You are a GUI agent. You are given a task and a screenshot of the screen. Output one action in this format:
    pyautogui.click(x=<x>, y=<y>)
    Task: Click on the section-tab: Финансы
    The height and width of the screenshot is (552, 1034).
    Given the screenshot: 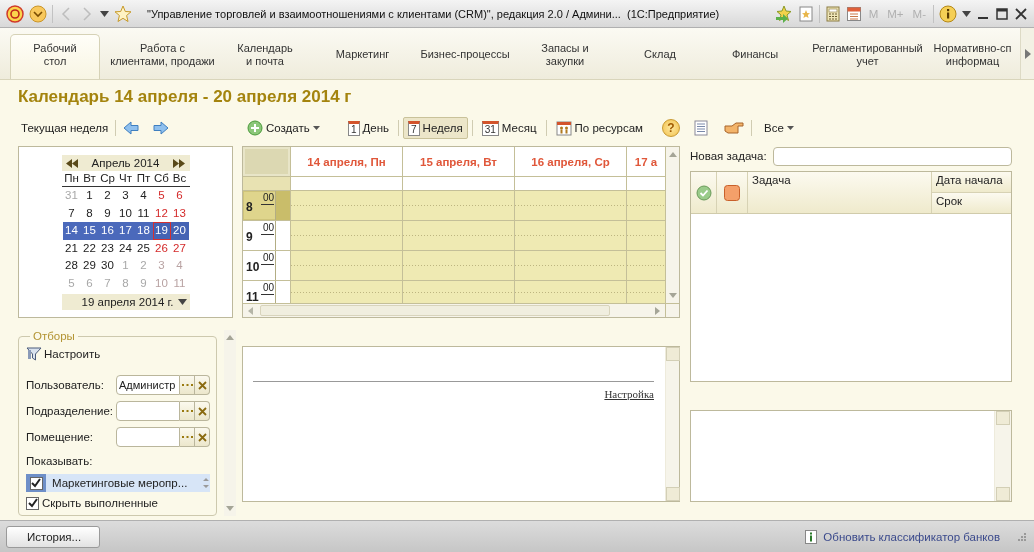 What is the action you would take?
    pyautogui.click(x=755, y=56)
    